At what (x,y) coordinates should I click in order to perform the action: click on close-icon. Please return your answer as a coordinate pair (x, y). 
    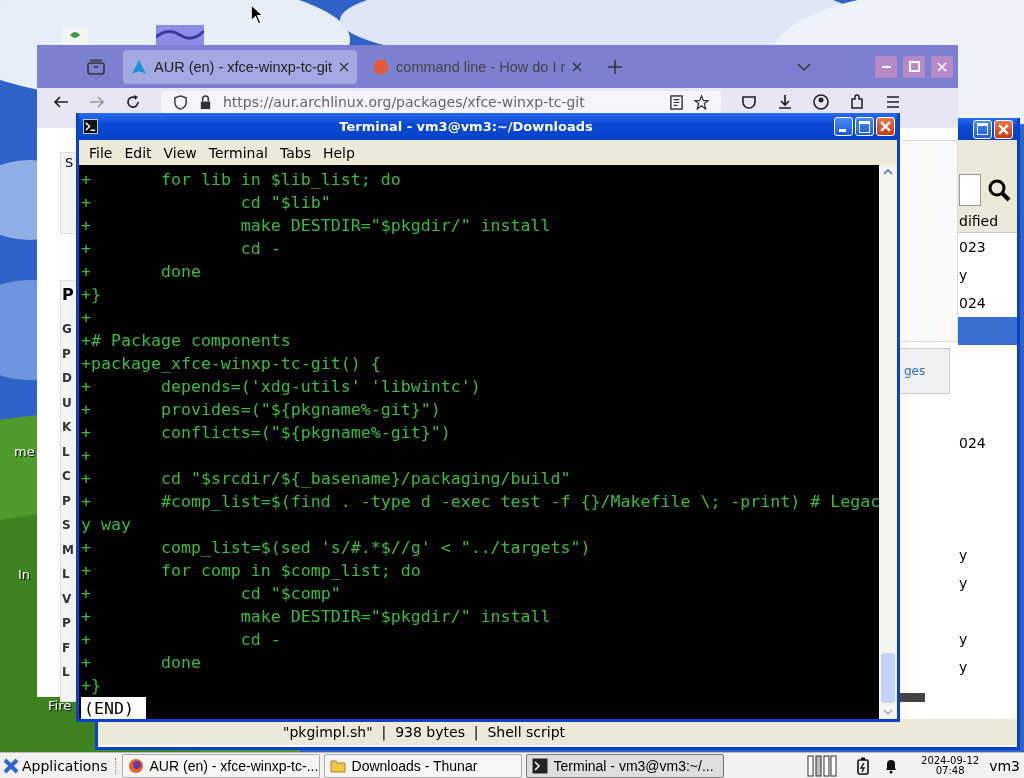
    Looking at the image, I should click on (942, 66).